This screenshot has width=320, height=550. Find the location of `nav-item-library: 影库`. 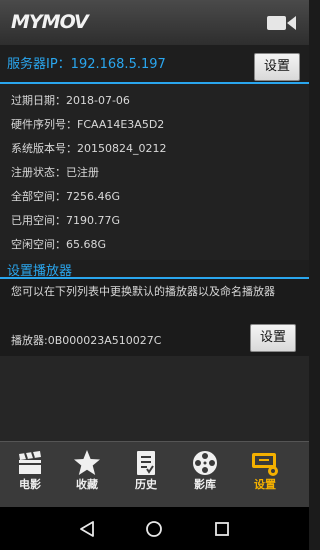

nav-item-library: 影库 is located at coordinates (205, 475).